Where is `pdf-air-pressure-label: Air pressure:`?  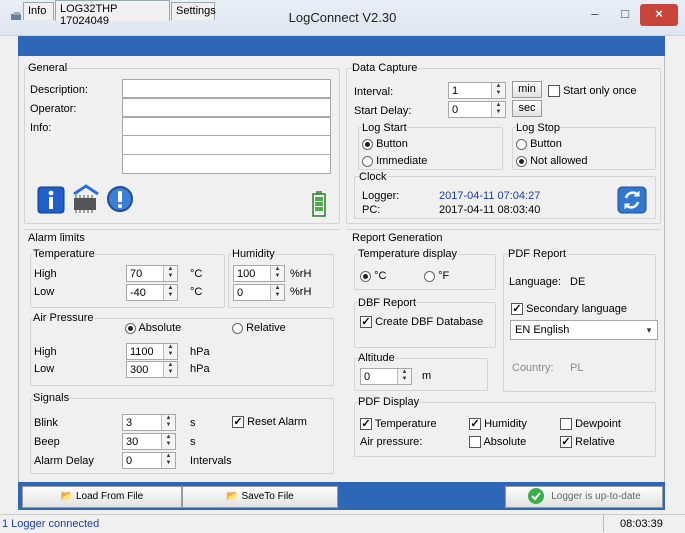
pdf-air-pressure-label: Air pressure: is located at coordinates (391, 442).